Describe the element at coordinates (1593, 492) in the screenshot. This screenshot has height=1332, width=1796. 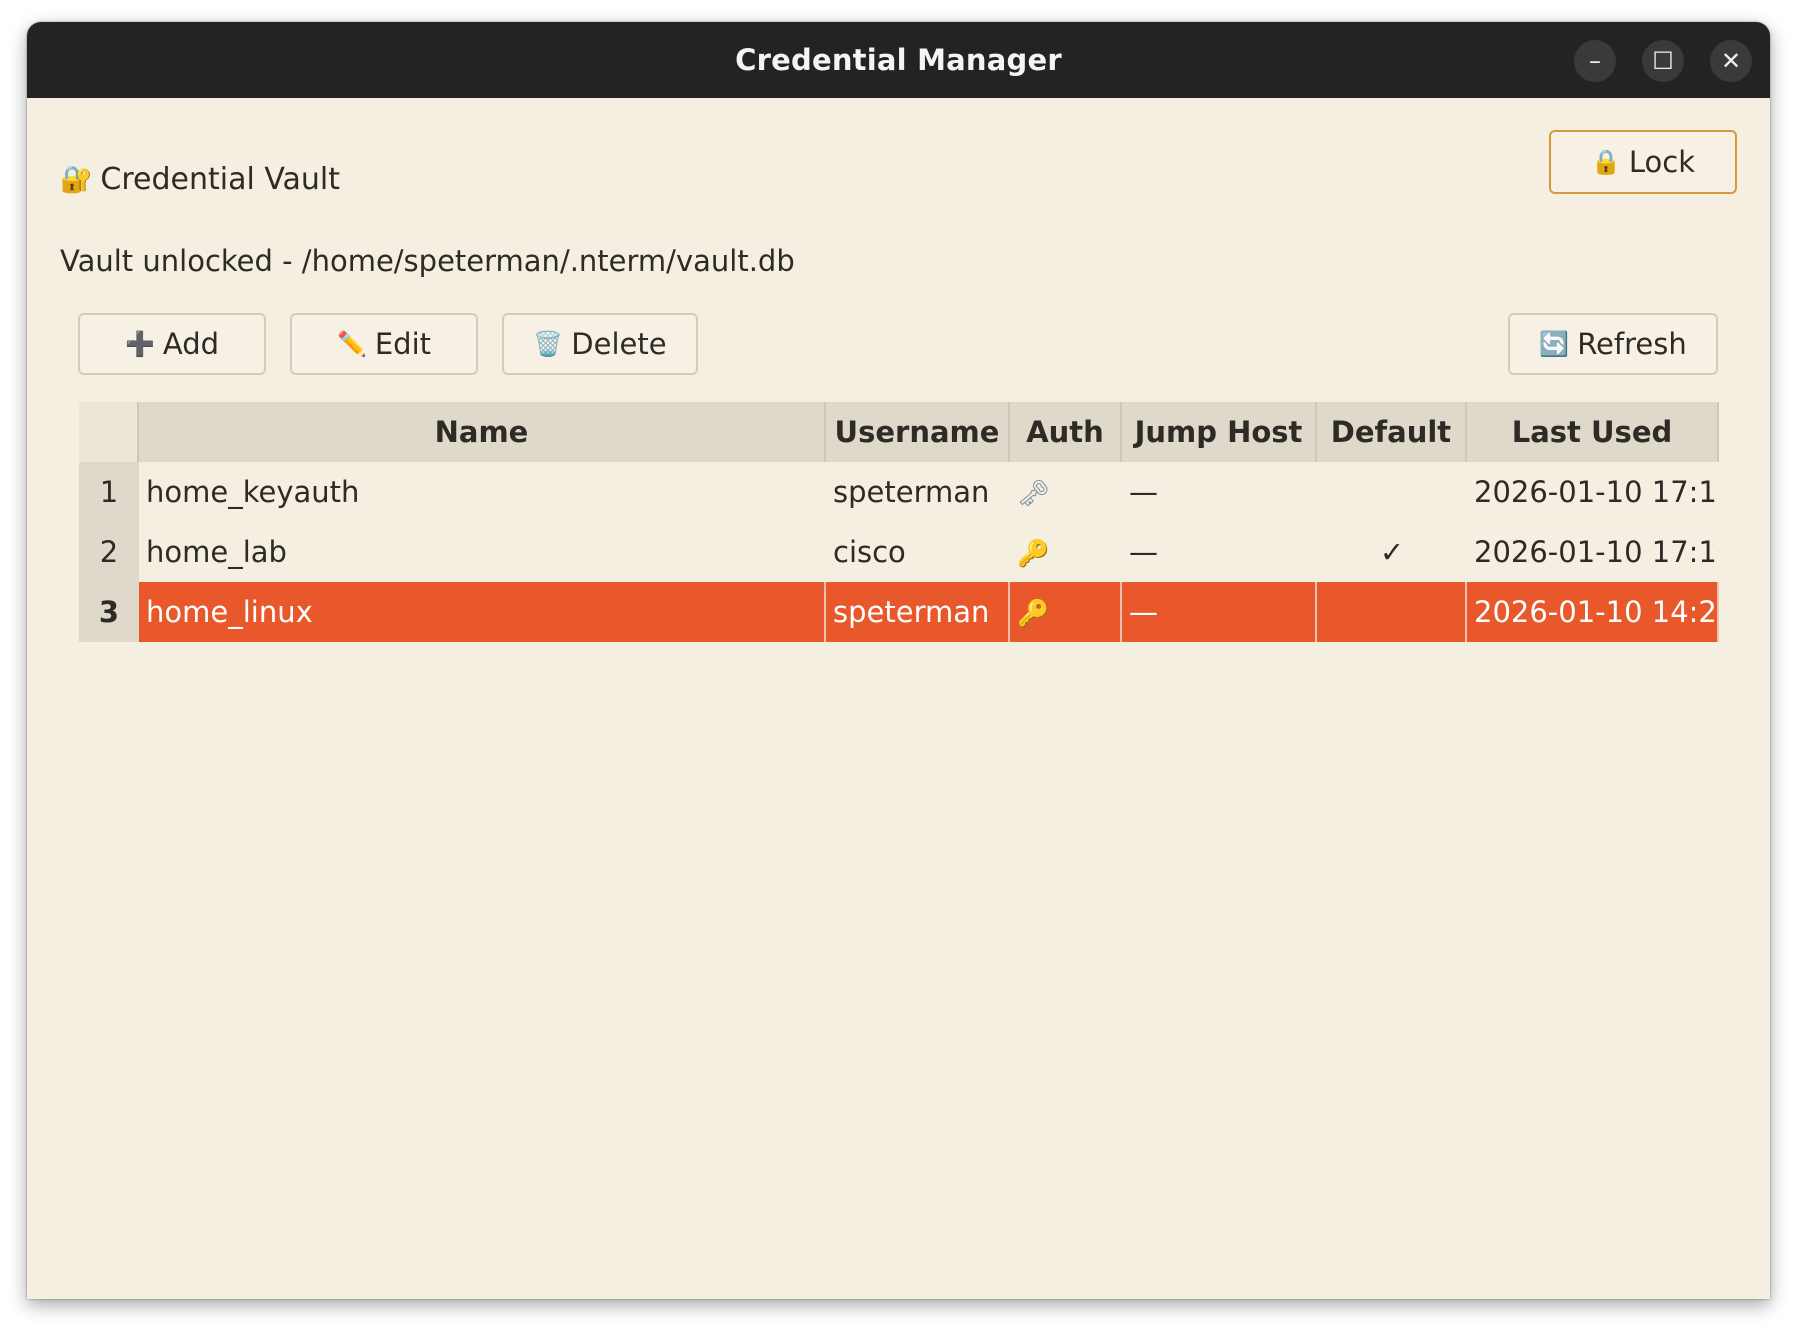
I see `cell-last-used: 2026-01-10 17:17` at that location.